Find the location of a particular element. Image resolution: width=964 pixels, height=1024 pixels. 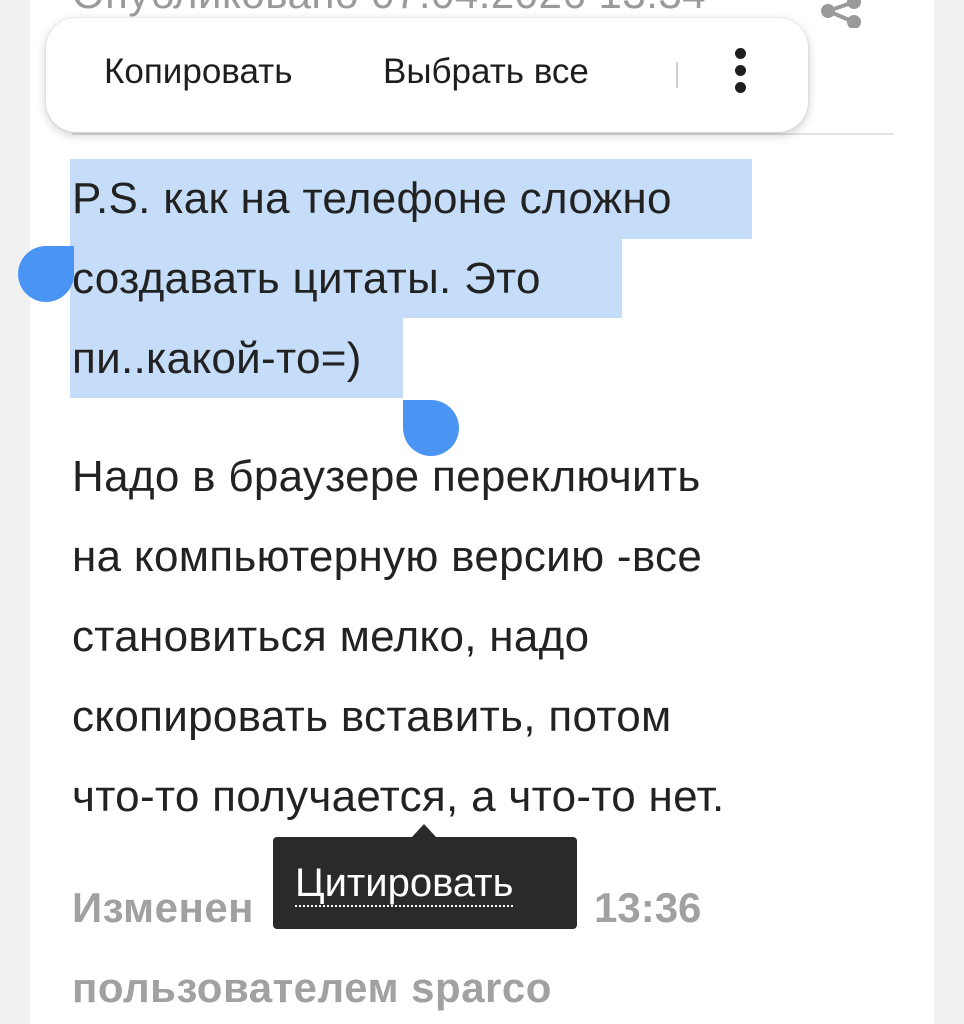

quote-popup-arrow is located at coordinates (424, 830).